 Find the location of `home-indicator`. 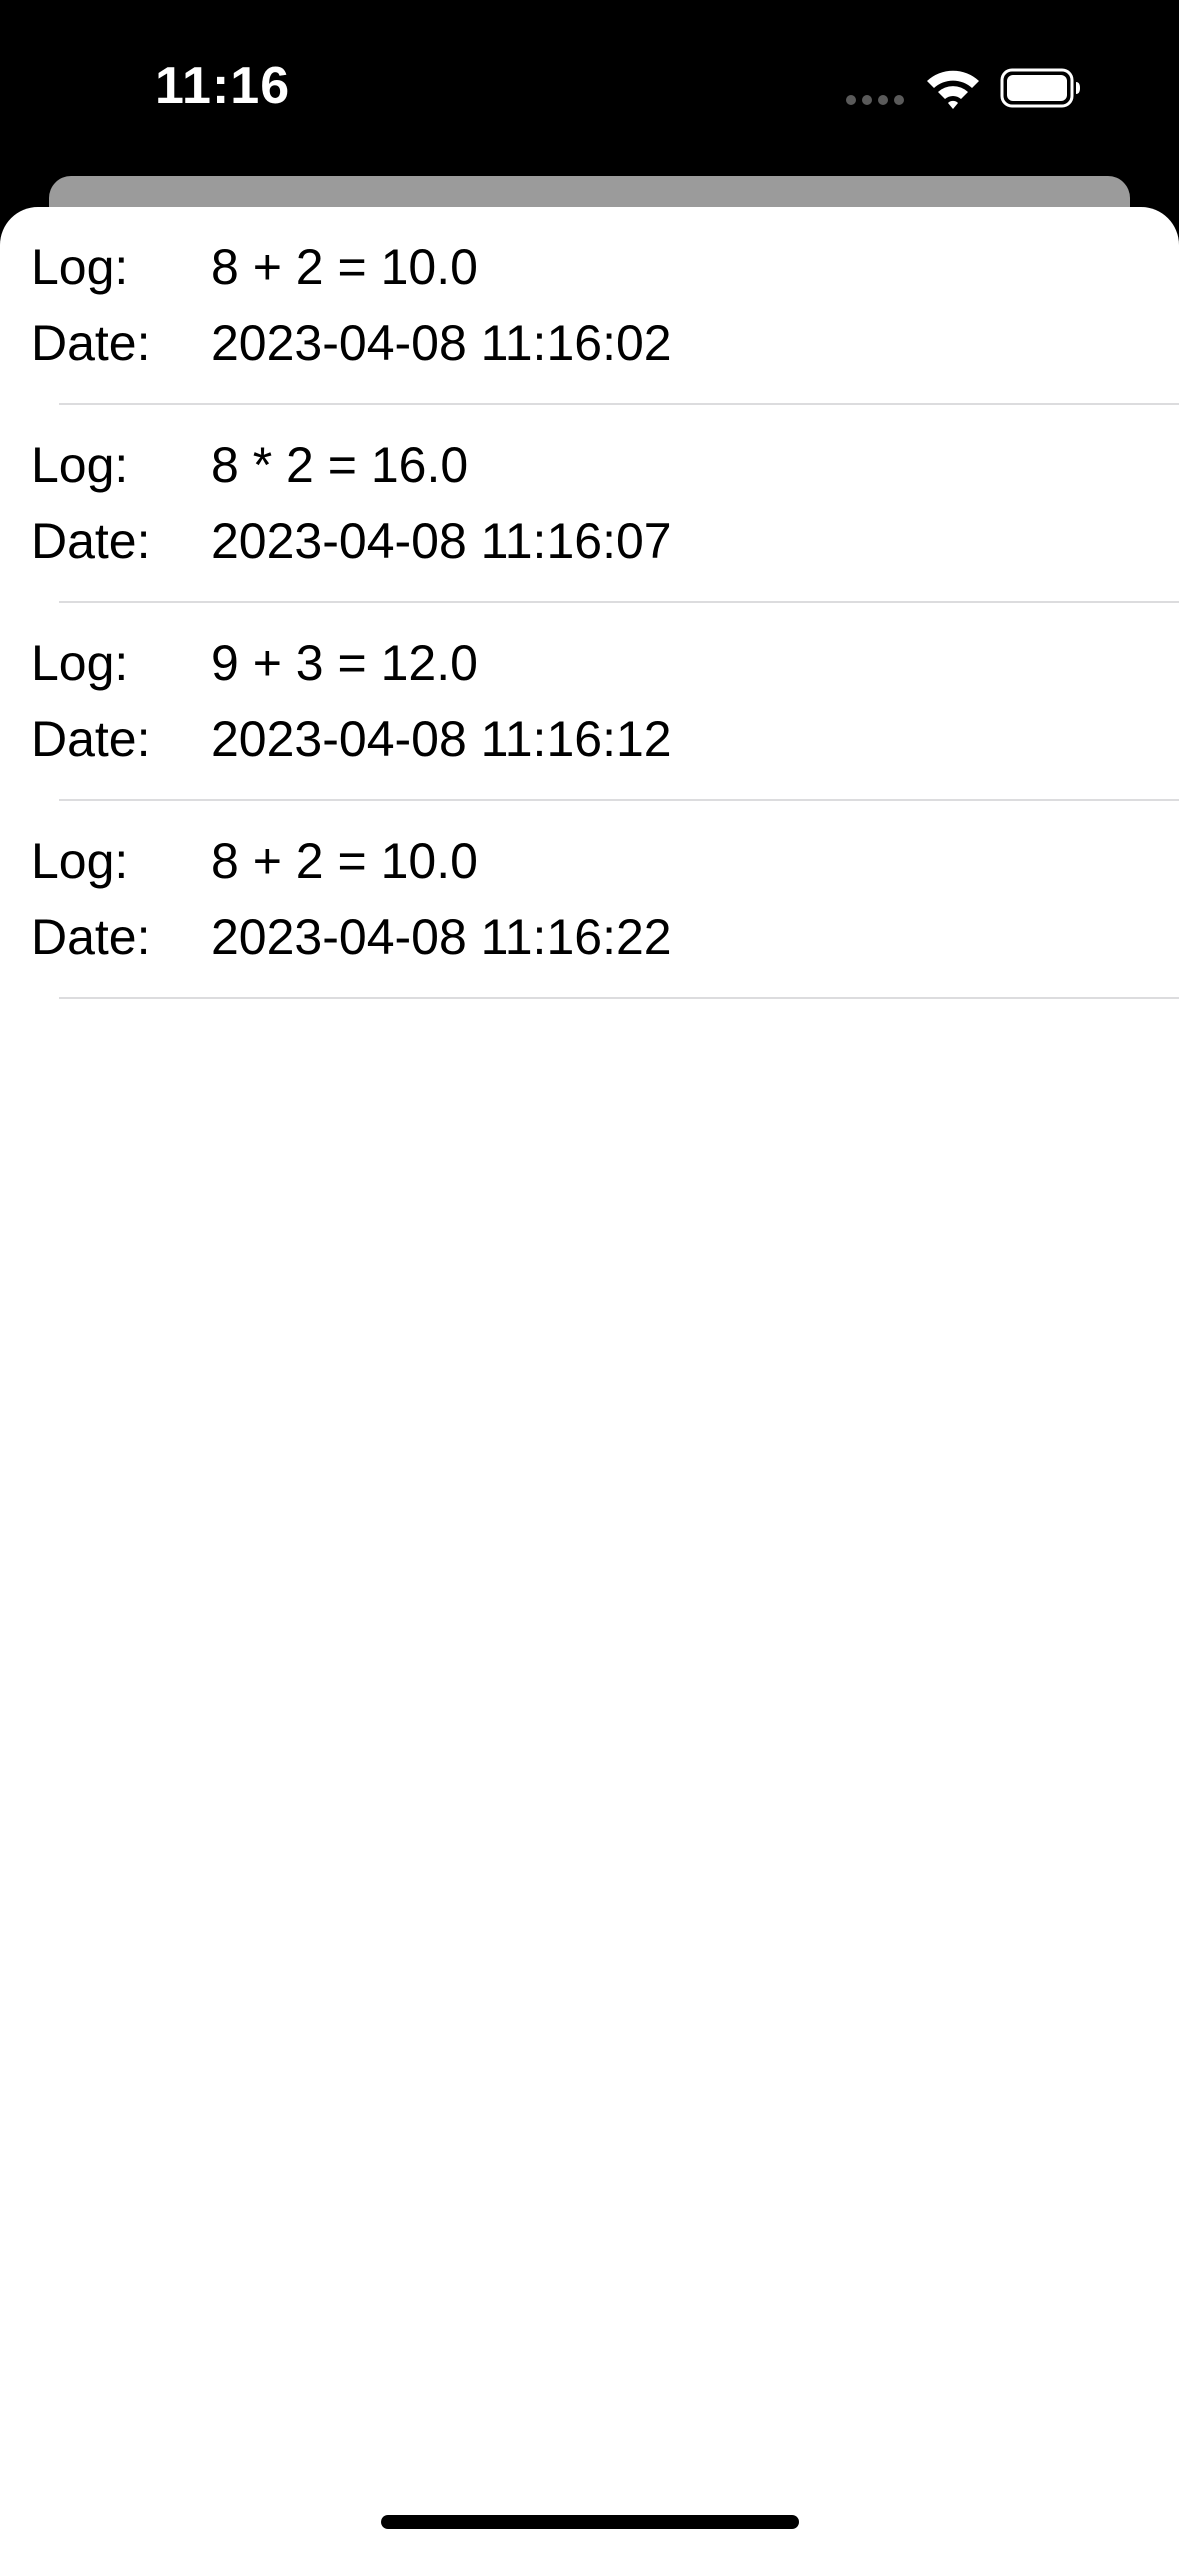

home-indicator is located at coordinates (590, 2522).